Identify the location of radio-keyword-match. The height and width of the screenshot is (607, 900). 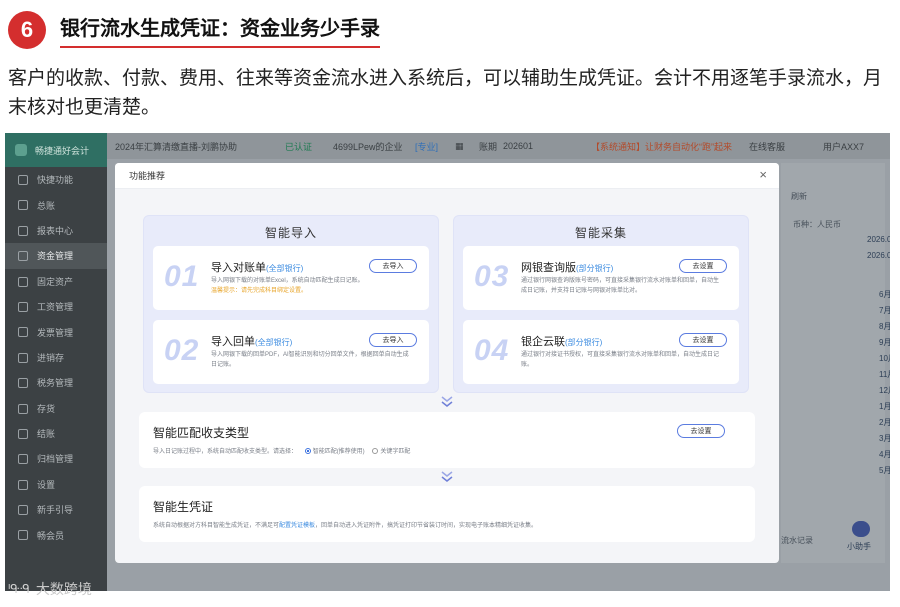
(375, 451).